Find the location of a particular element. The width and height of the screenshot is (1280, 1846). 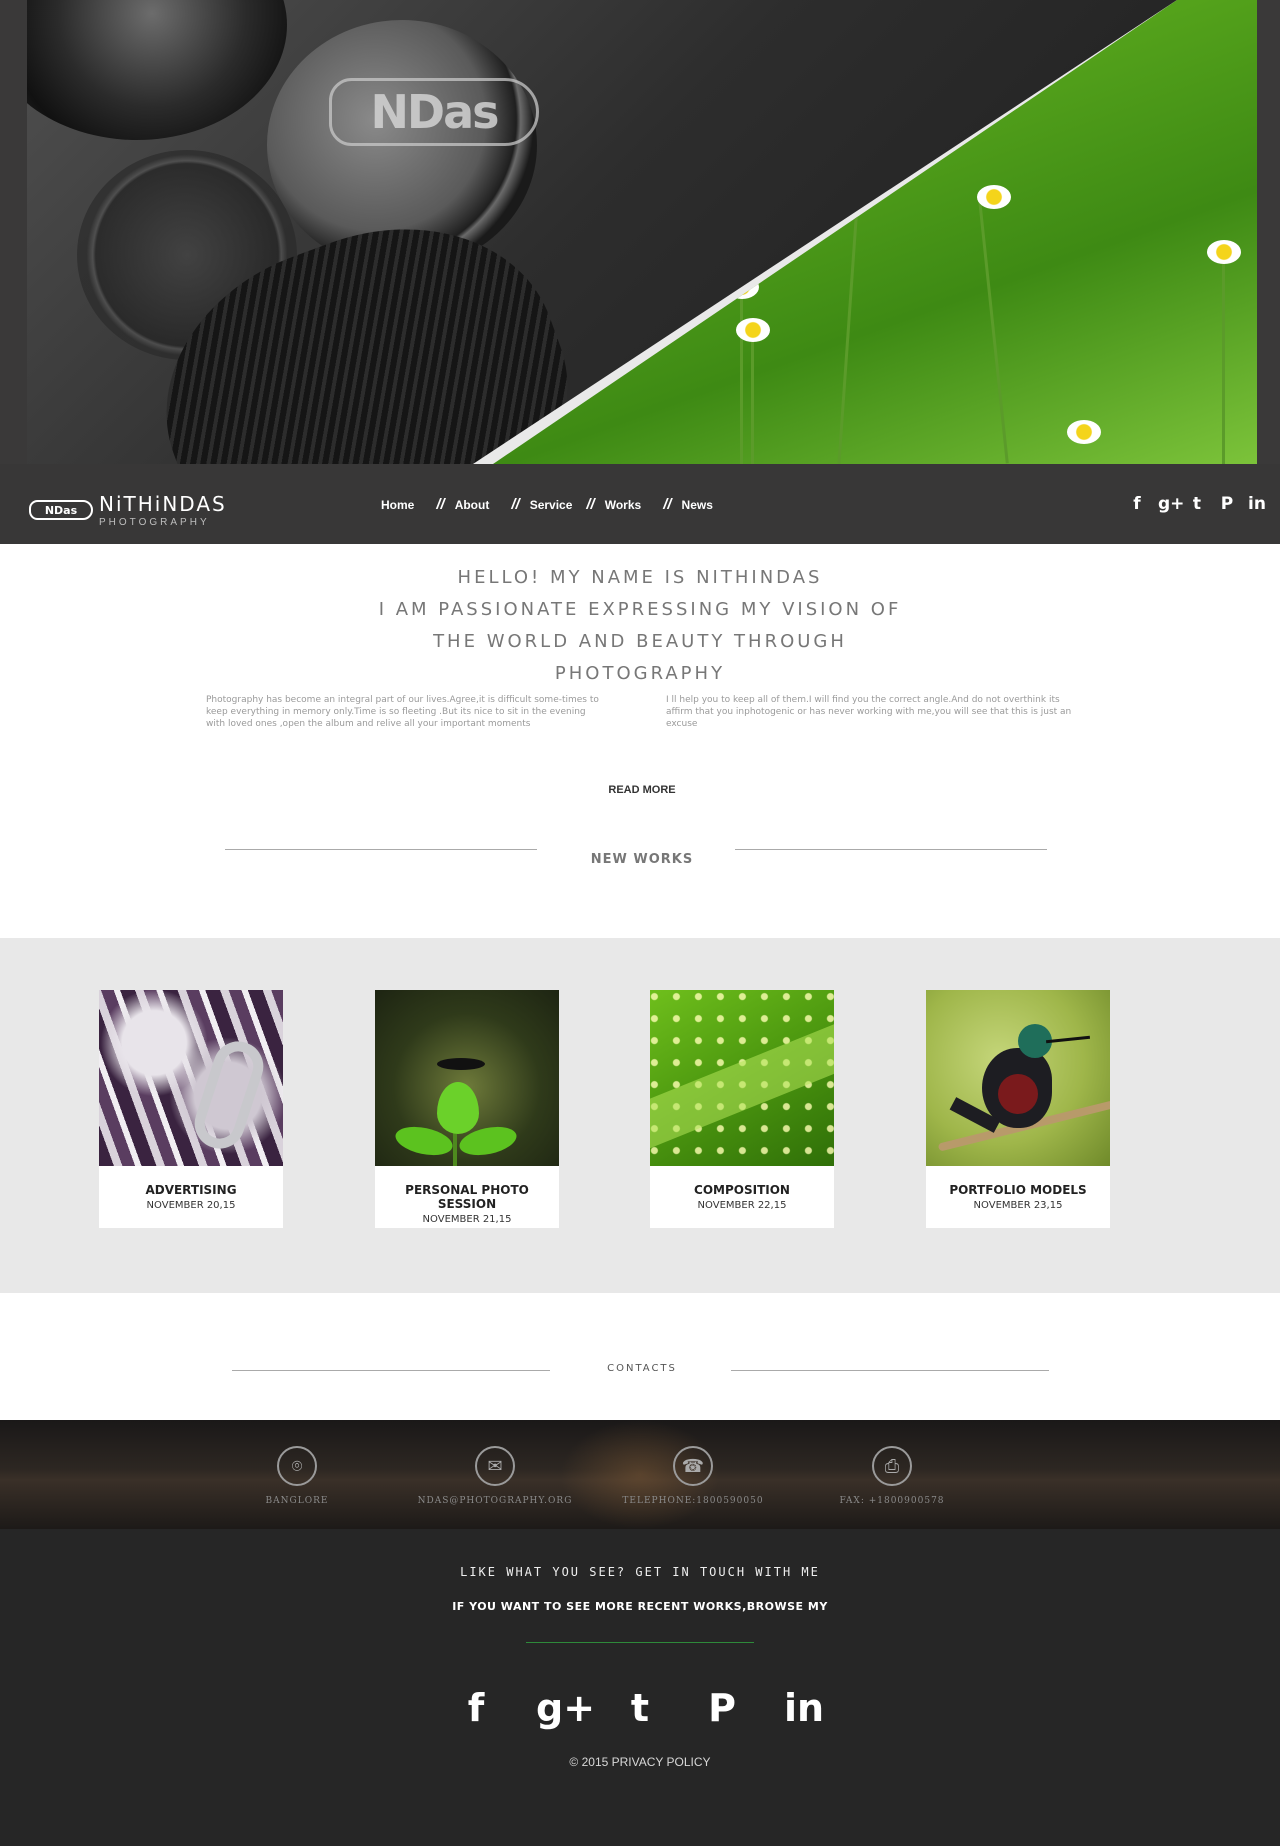

contact-email: ✉ NDAS@PHOTOGRAPHY.ORG is located at coordinates (495, 1476).